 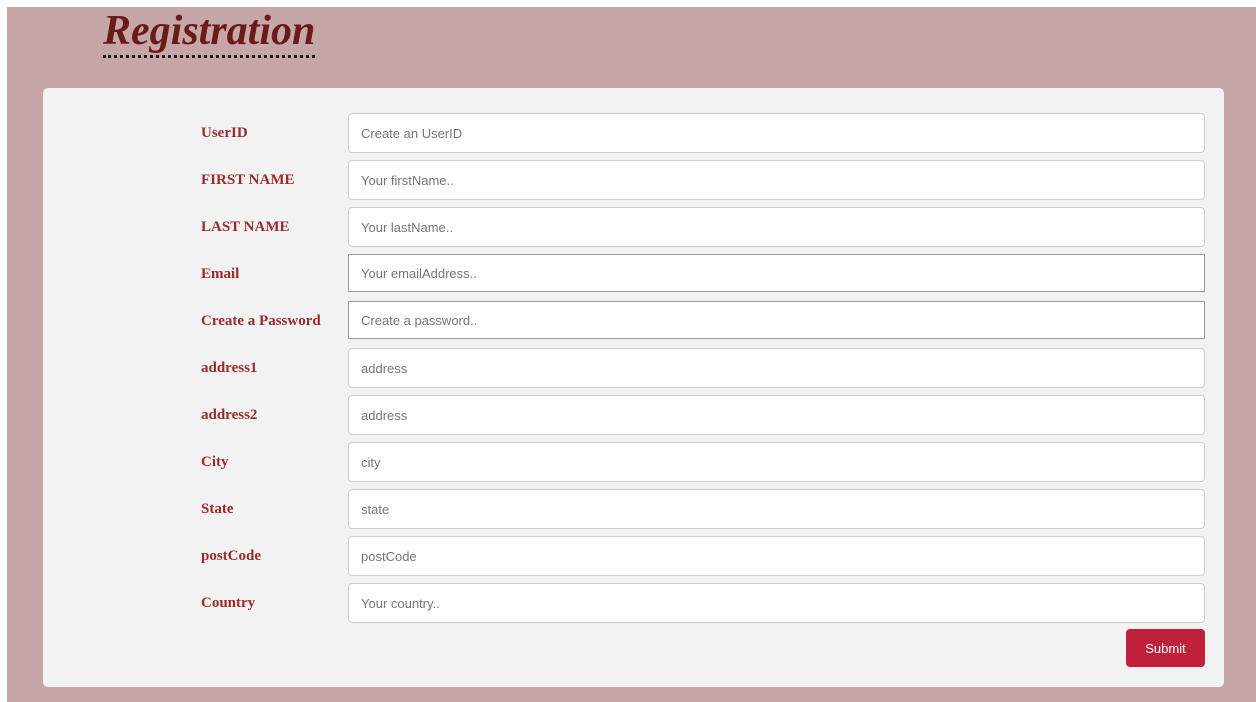 I want to click on form-row-password: Create a Password, so click(x=633, y=321).